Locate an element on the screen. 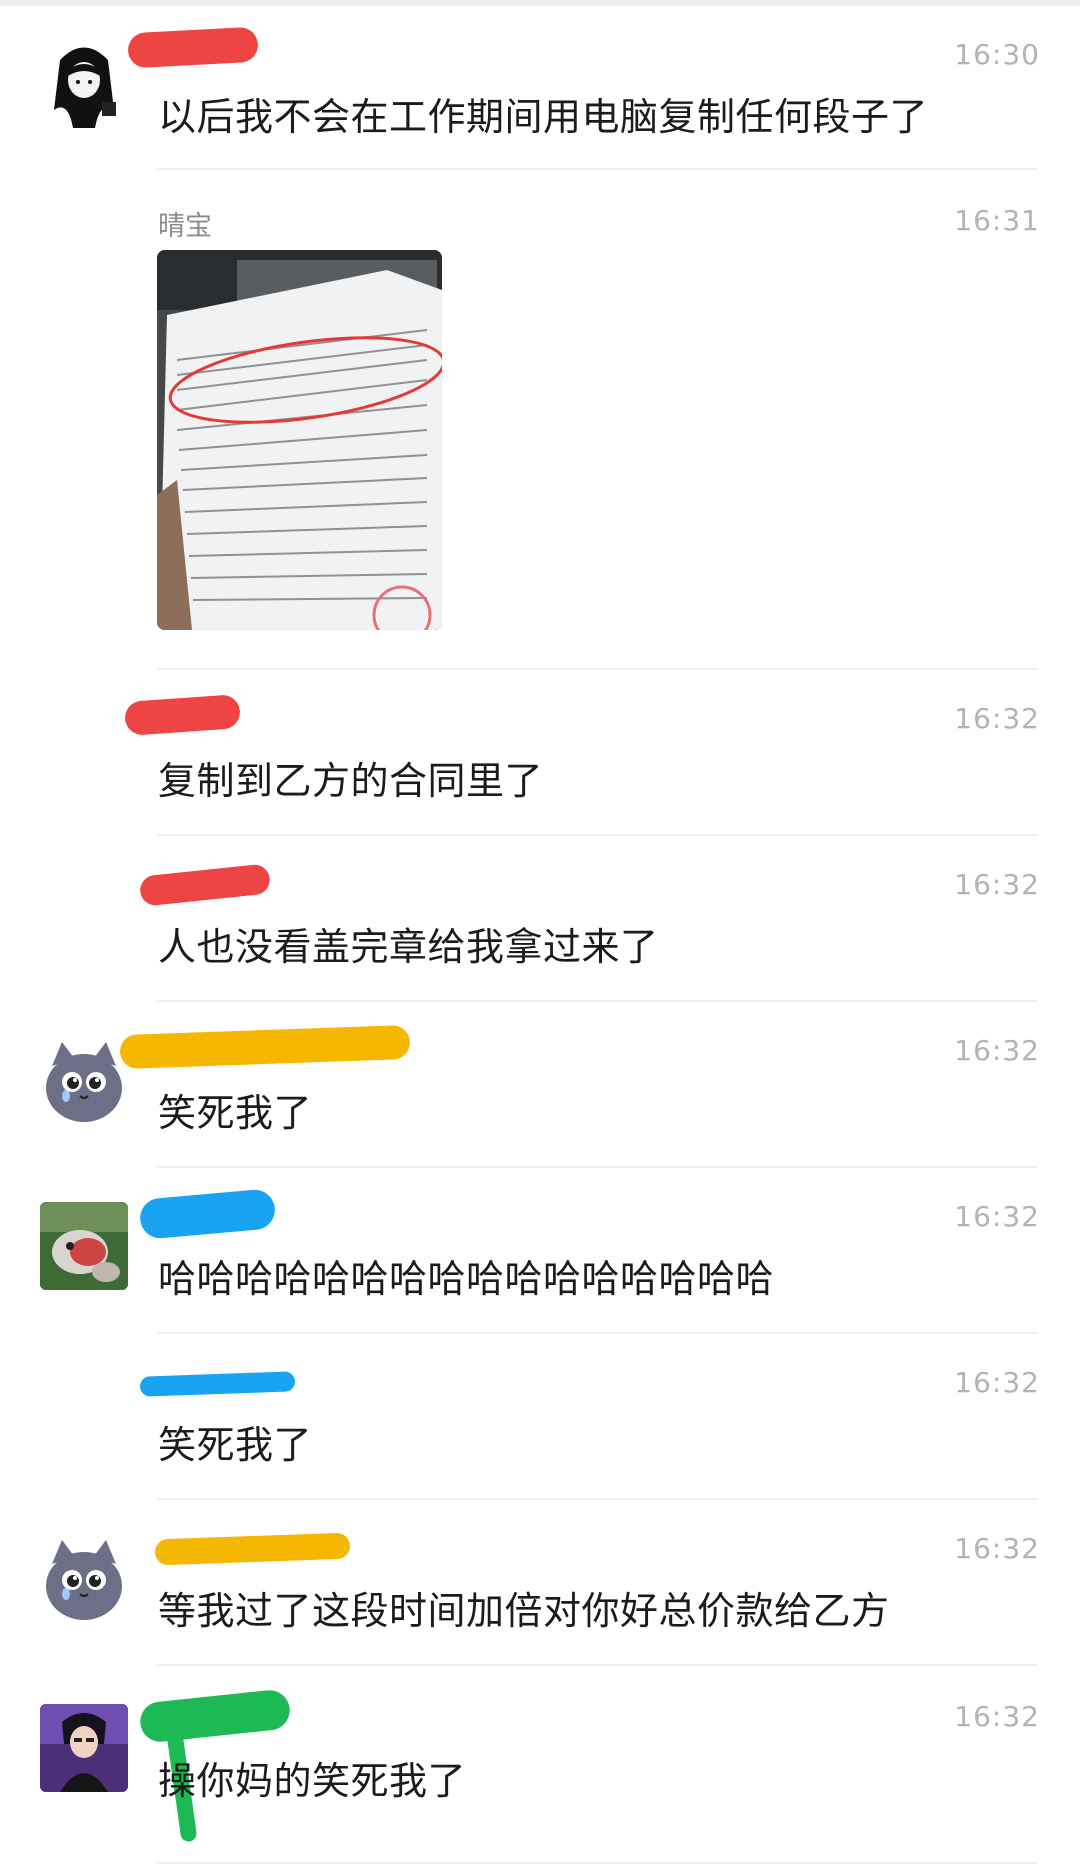 The image size is (1080, 1870). message-time: 16:30 is located at coordinates (997, 54).